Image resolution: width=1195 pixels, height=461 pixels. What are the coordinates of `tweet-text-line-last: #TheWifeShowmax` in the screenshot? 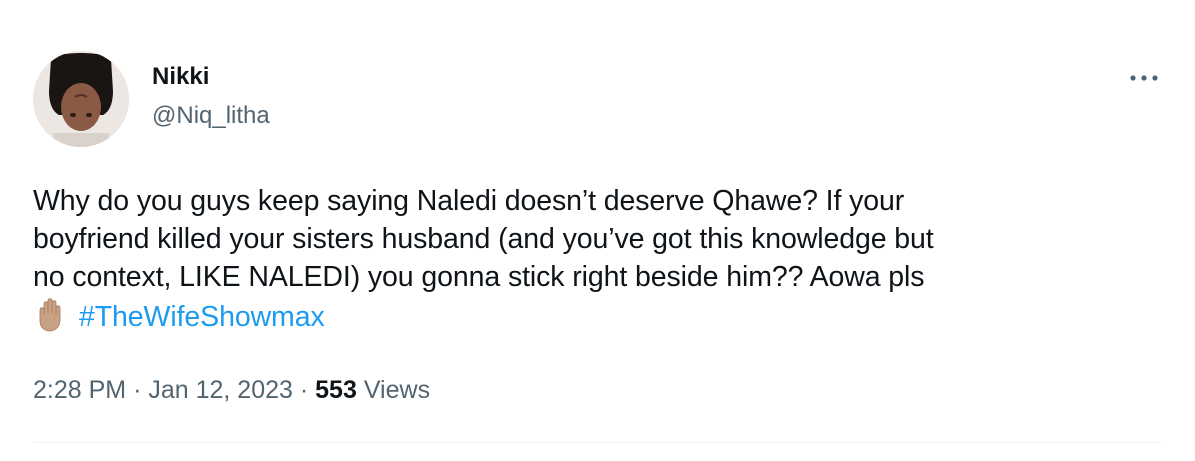 It's located at (600, 316).